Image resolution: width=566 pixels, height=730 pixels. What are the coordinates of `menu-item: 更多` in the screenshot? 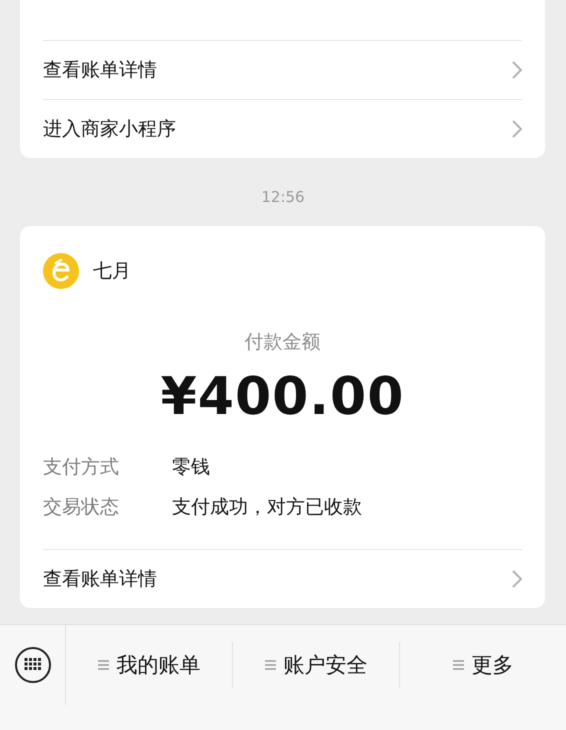 It's located at (482, 665).